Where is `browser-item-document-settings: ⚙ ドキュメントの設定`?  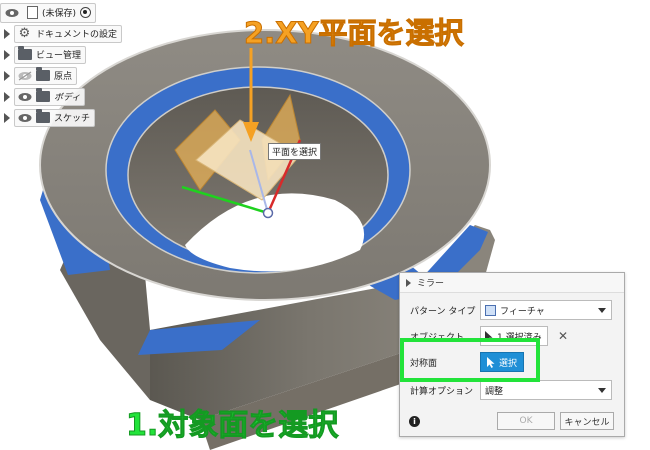 browser-item-document-settings: ⚙ ドキュメントの設定 is located at coordinates (61, 33).